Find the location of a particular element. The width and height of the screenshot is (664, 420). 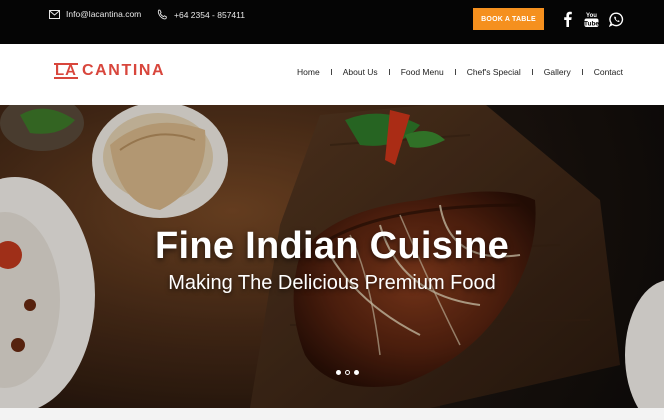

nav-chefs-special: Chef's Special is located at coordinates (494, 72).